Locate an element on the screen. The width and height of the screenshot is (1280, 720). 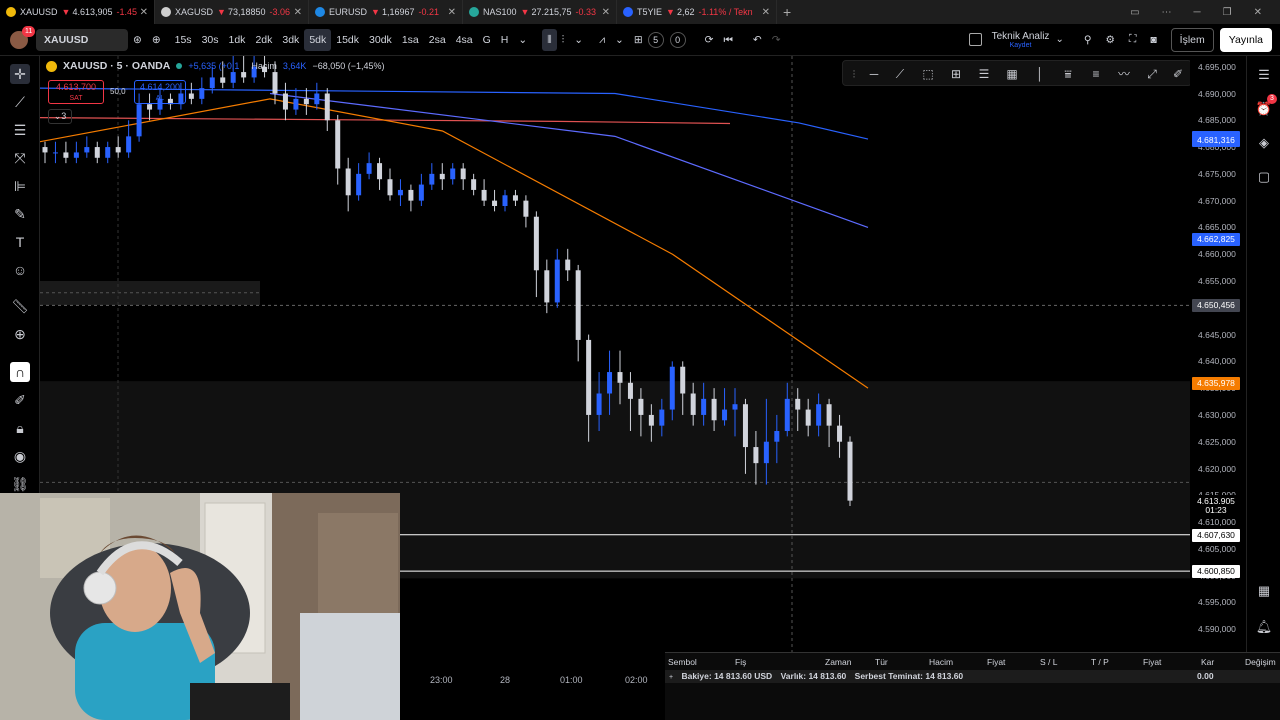
interval-option: 3dk is located at coordinates (290, 40).